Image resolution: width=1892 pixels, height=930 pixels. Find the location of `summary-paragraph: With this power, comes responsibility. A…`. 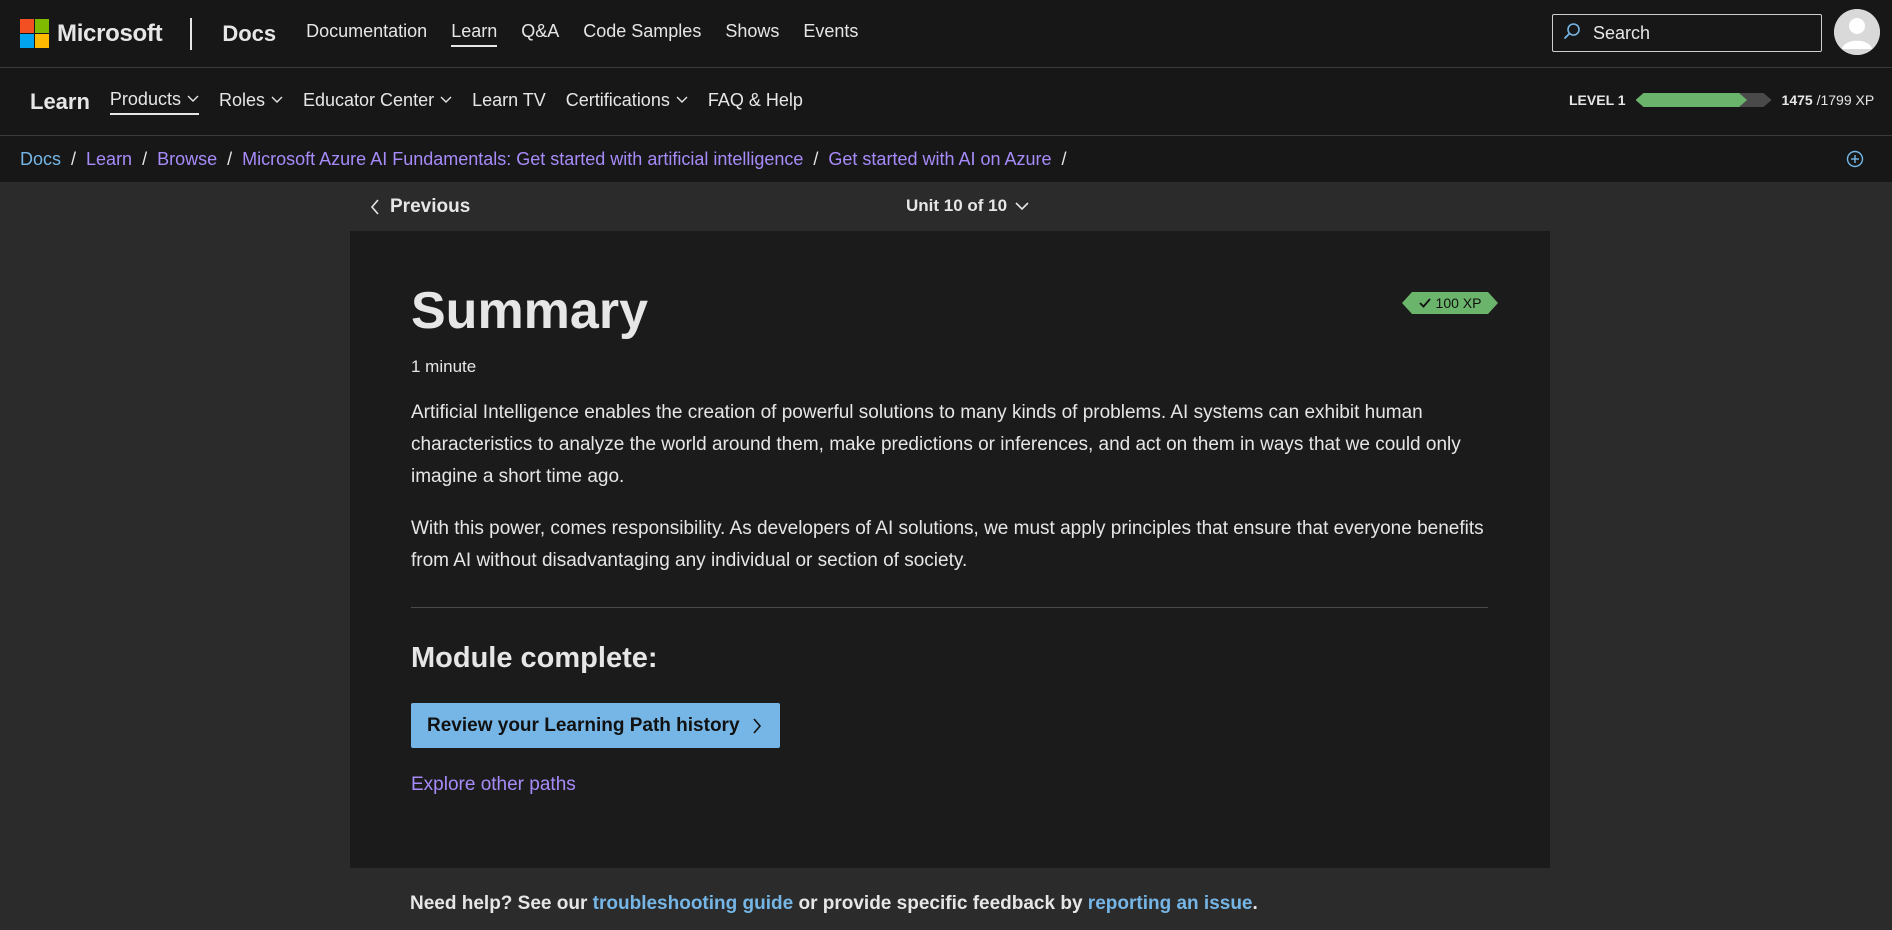

summary-paragraph: With this power, comes responsibility. A… is located at coordinates (947, 544).